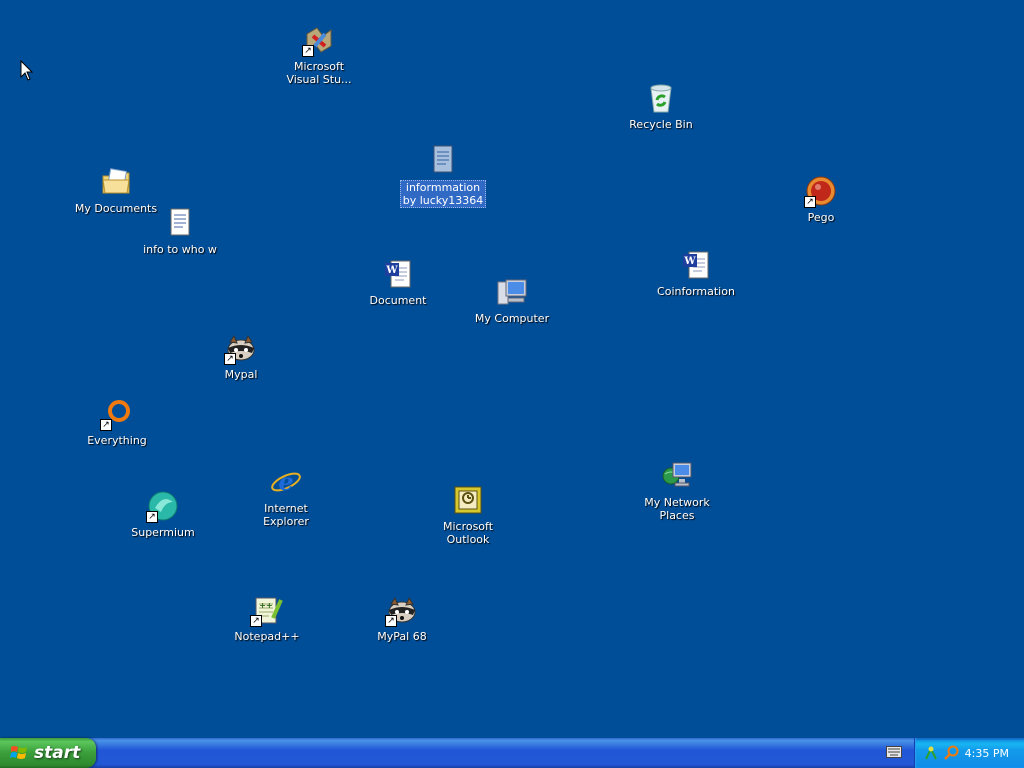 The image size is (1024, 768). Describe the element at coordinates (468, 500) in the screenshot. I see `outlook-icon` at that location.